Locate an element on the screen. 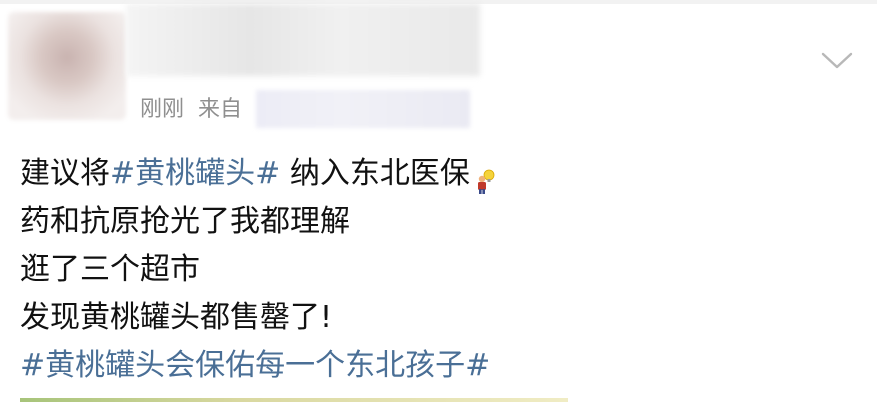 The width and height of the screenshot is (877, 402). line1-suffix: 纳入东北医保 is located at coordinates (375, 173).